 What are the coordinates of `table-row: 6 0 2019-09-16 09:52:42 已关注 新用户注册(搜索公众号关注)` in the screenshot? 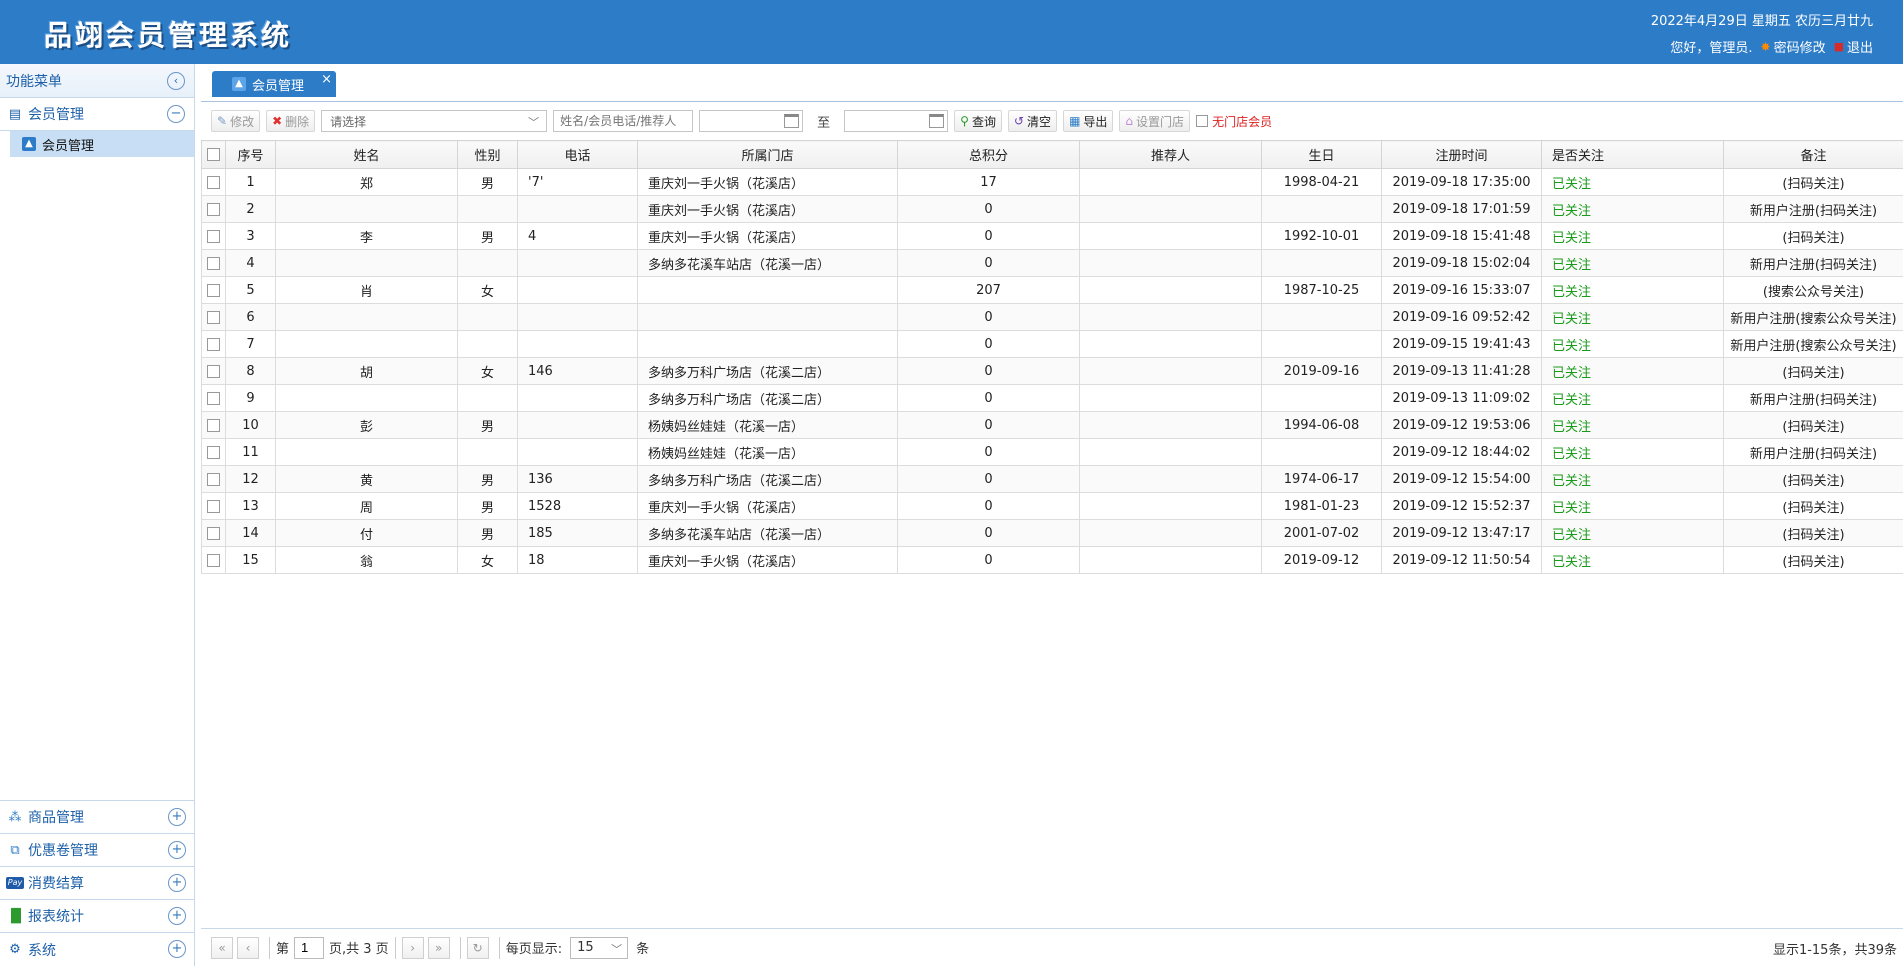 It's located at (1052, 317).